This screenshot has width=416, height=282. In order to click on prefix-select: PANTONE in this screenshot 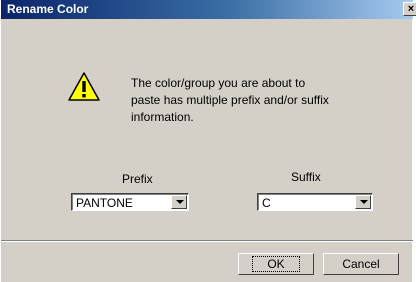, I will do `click(130, 202)`.